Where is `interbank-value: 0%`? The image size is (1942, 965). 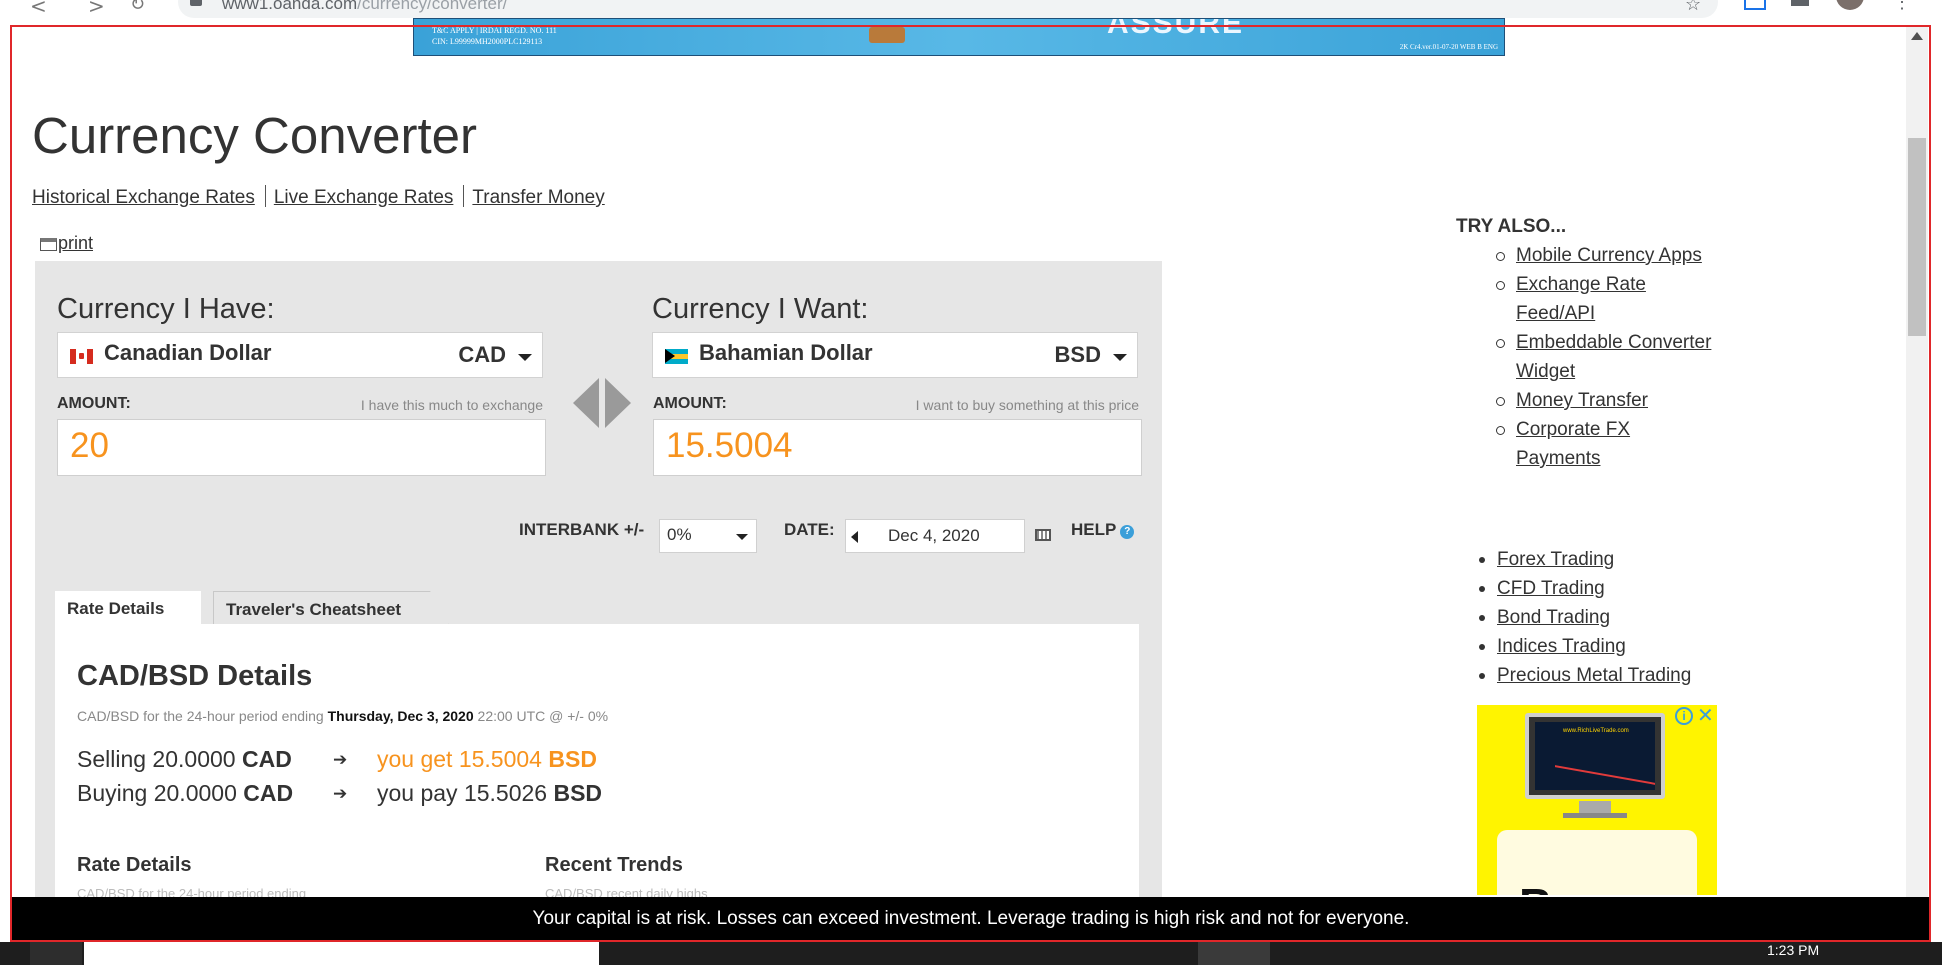 interbank-value: 0% is located at coordinates (679, 534).